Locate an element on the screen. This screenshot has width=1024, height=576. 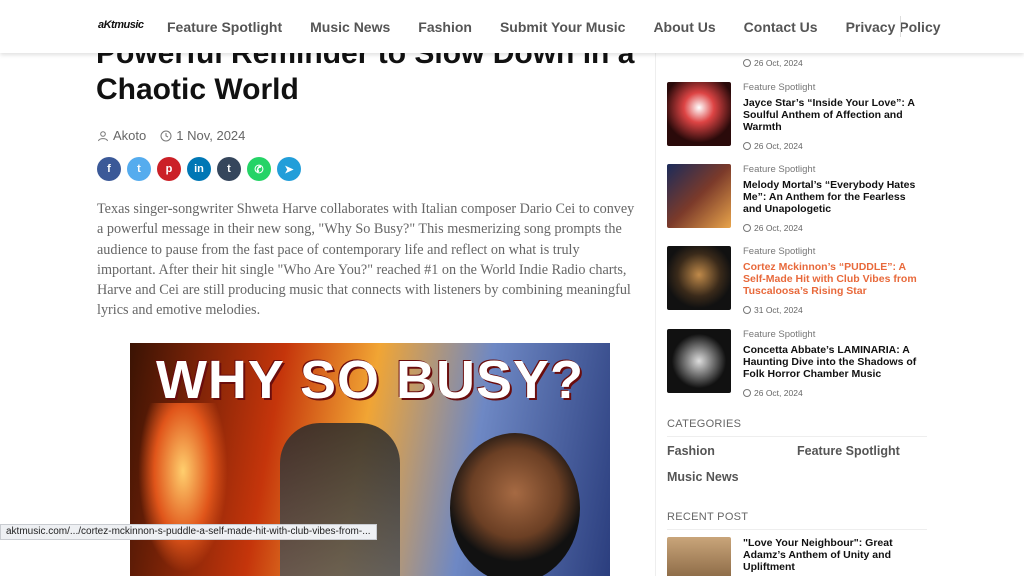
busy-figure-graphic is located at coordinates (340, 499).